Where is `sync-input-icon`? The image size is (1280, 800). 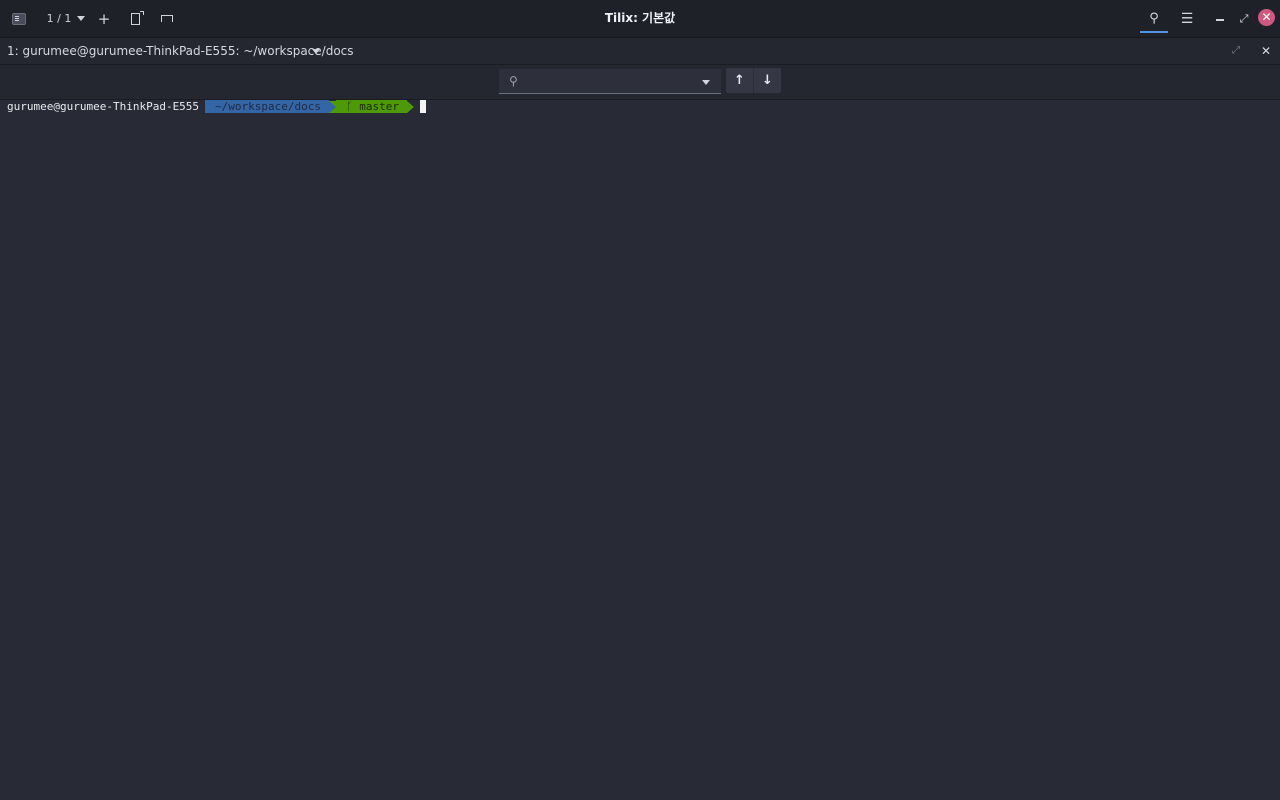 sync-input-icon is located at coordinates (167, 18).